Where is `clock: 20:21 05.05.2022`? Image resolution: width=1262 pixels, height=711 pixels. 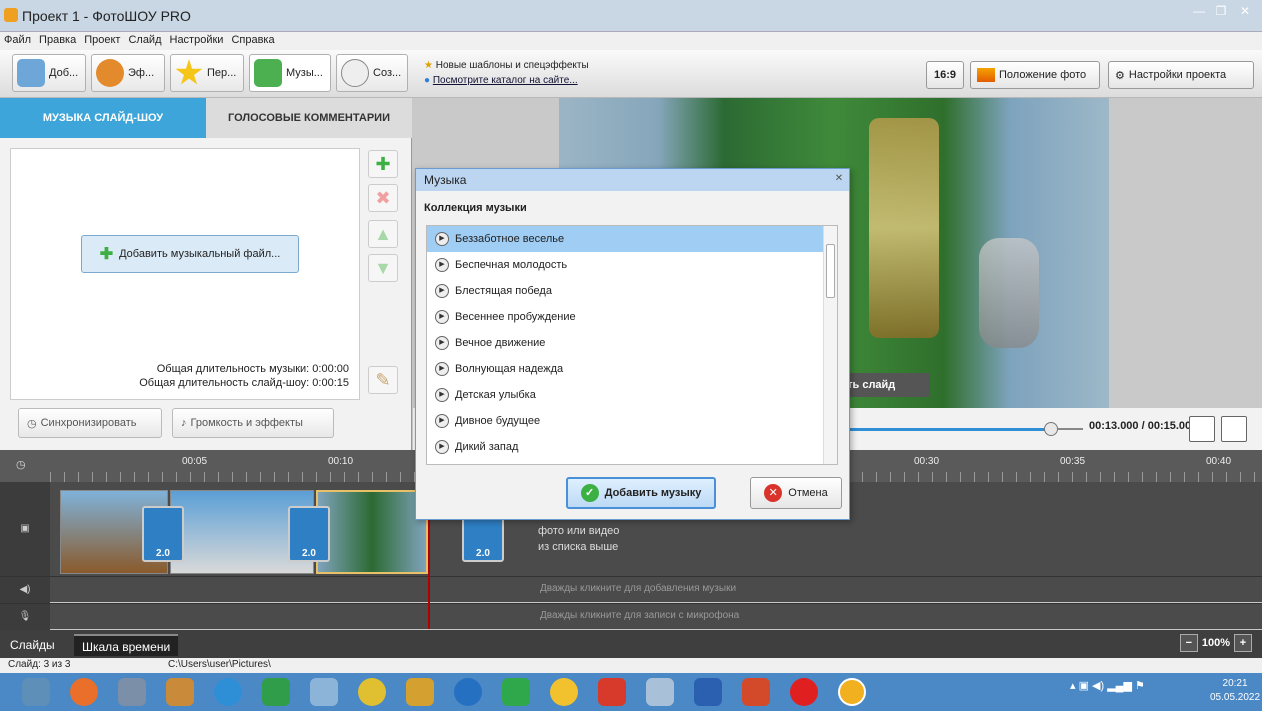 clock: 20:21 05.05.2022 is located at coordinates (1235, 691).